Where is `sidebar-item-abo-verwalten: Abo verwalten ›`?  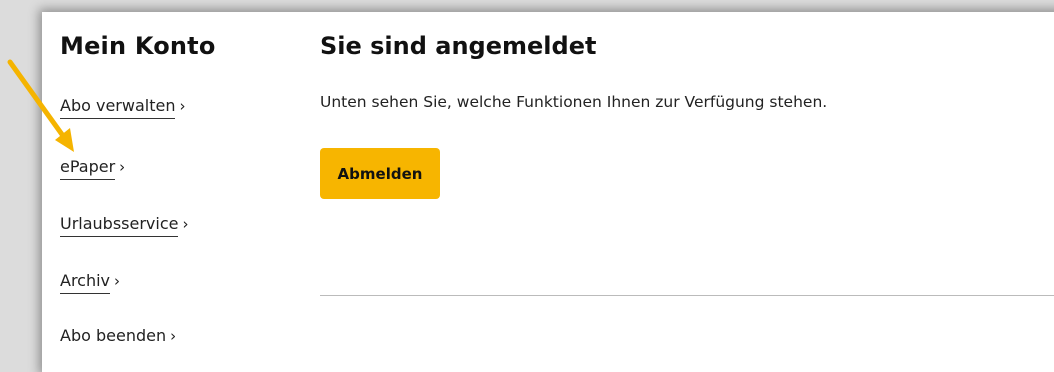
sidebar-item-abo-verwalten: Abo verwalten › is located at coordinates (122, 107).